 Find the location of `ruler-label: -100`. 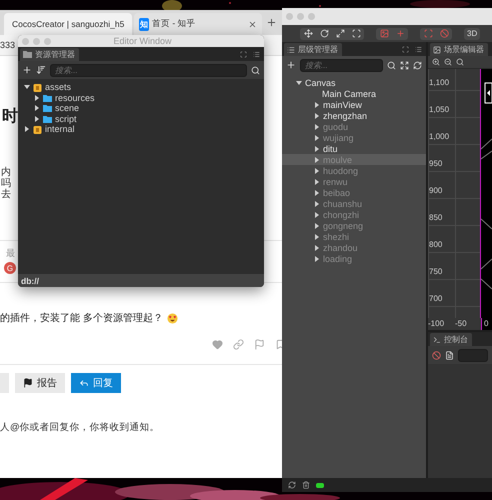

ruler-label: -100 is located at coordinates (437, 324).